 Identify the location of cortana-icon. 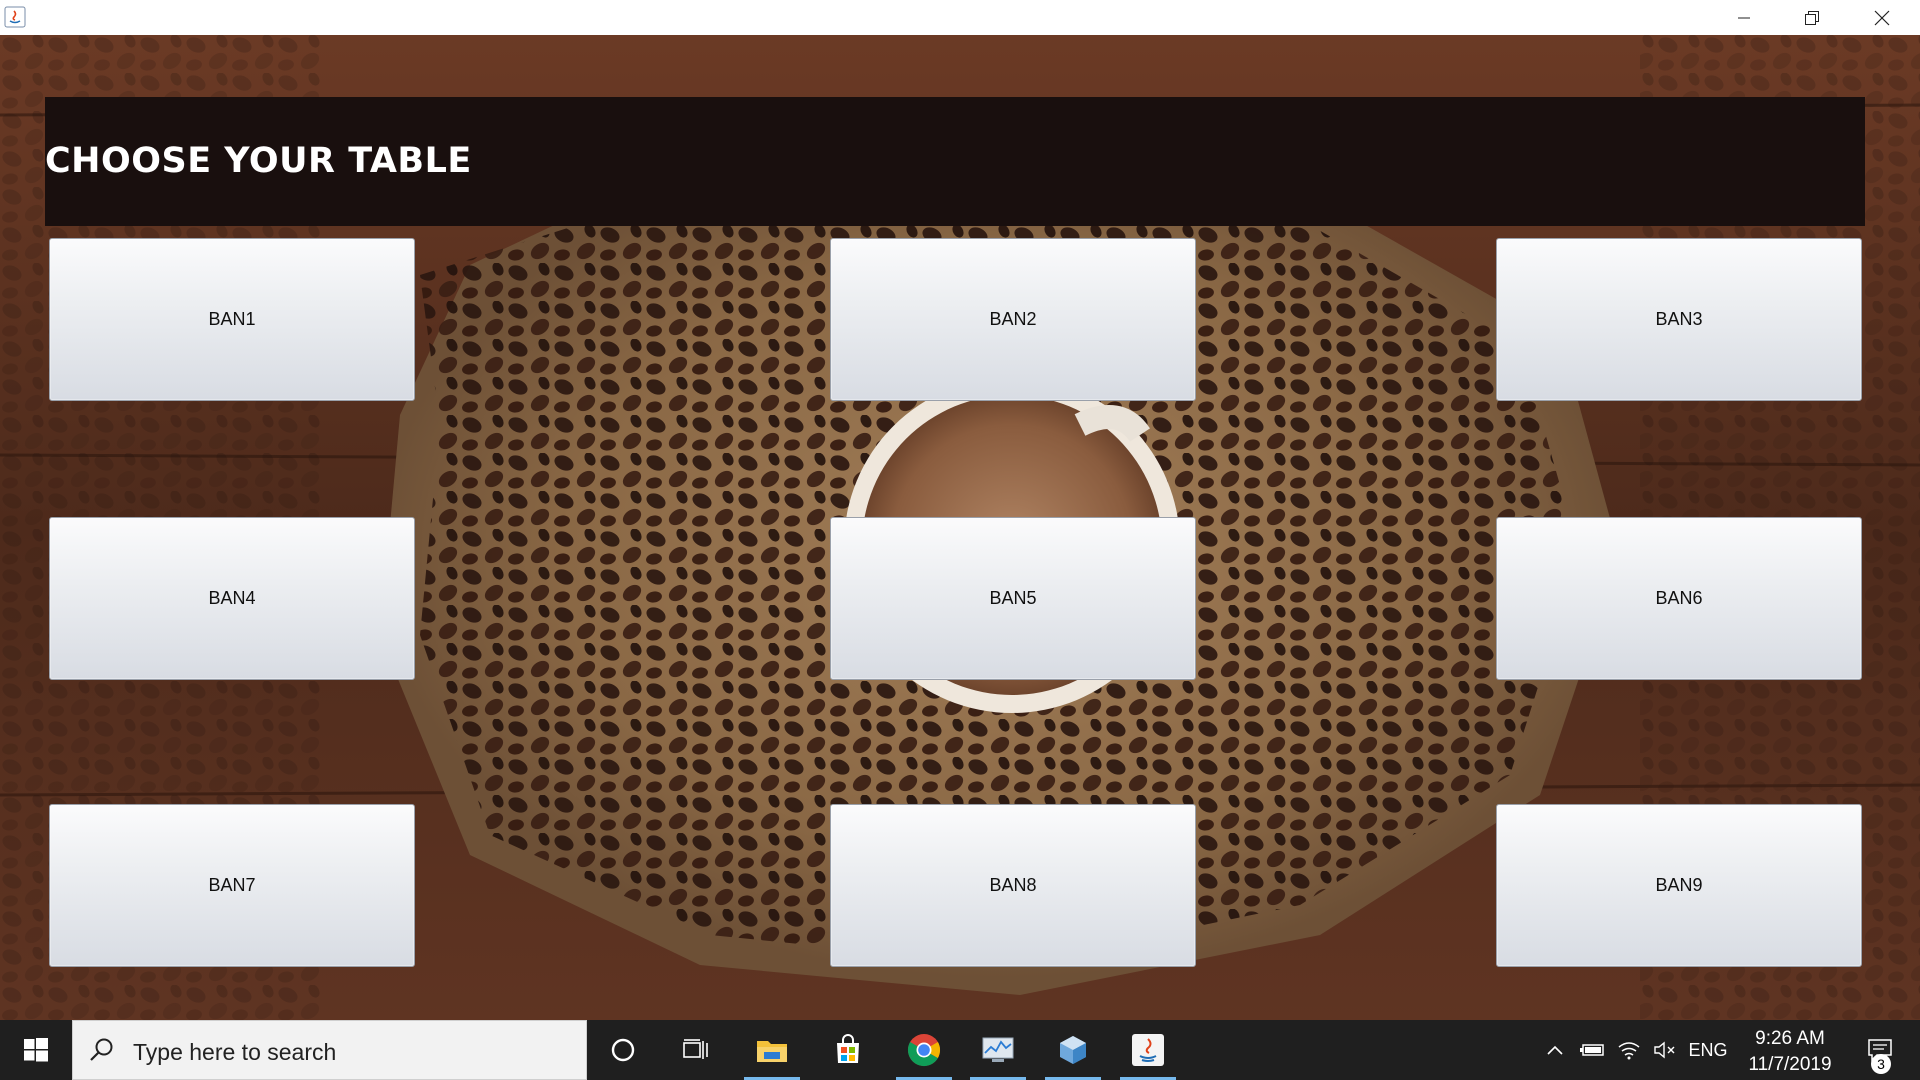
(623, 1050).